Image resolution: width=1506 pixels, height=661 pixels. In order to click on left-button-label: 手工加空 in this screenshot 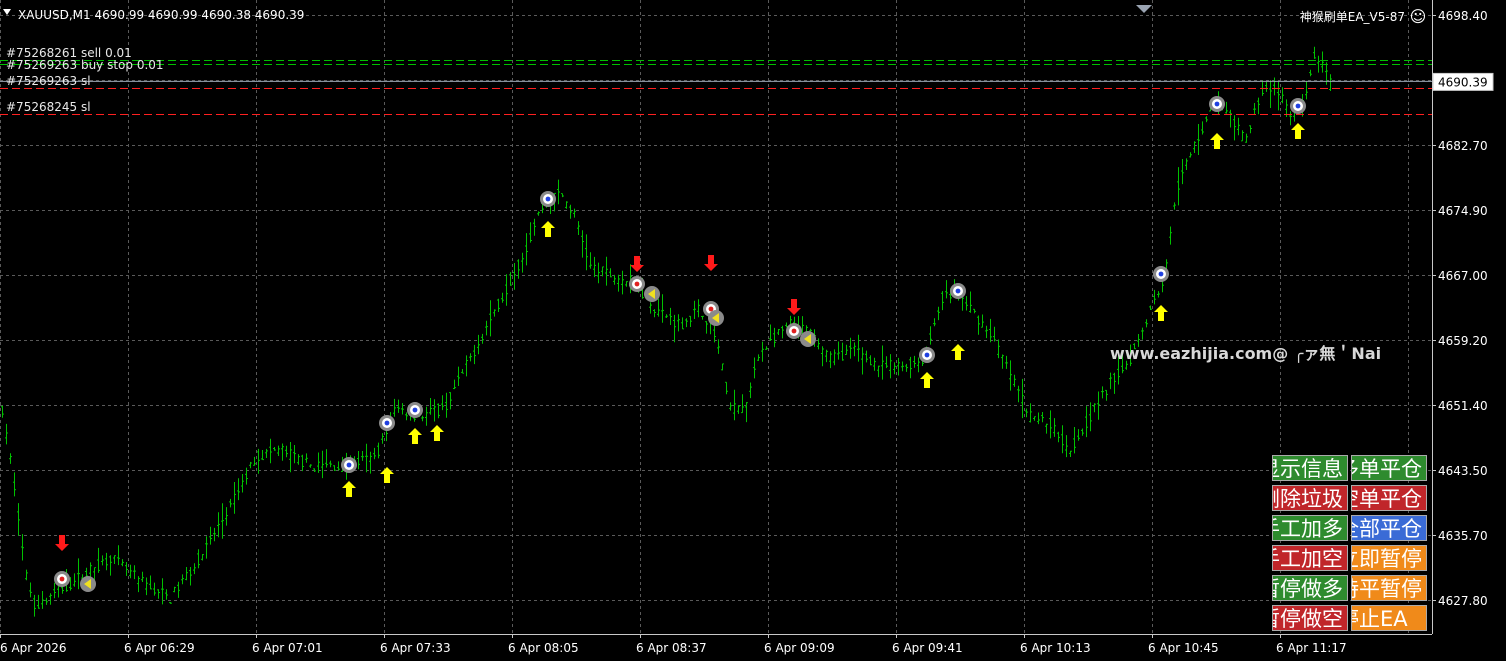, I will do `click(1308, 559)`.